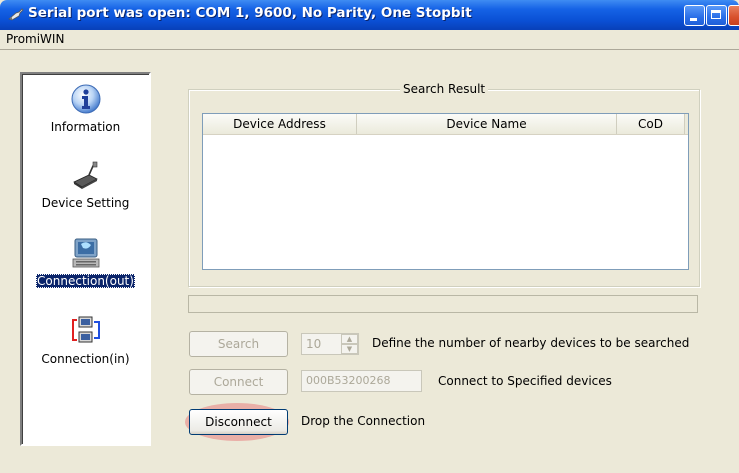  Describe the element at coordinates (443, 304) in the screenshot. I see `progress-bar` at that location.